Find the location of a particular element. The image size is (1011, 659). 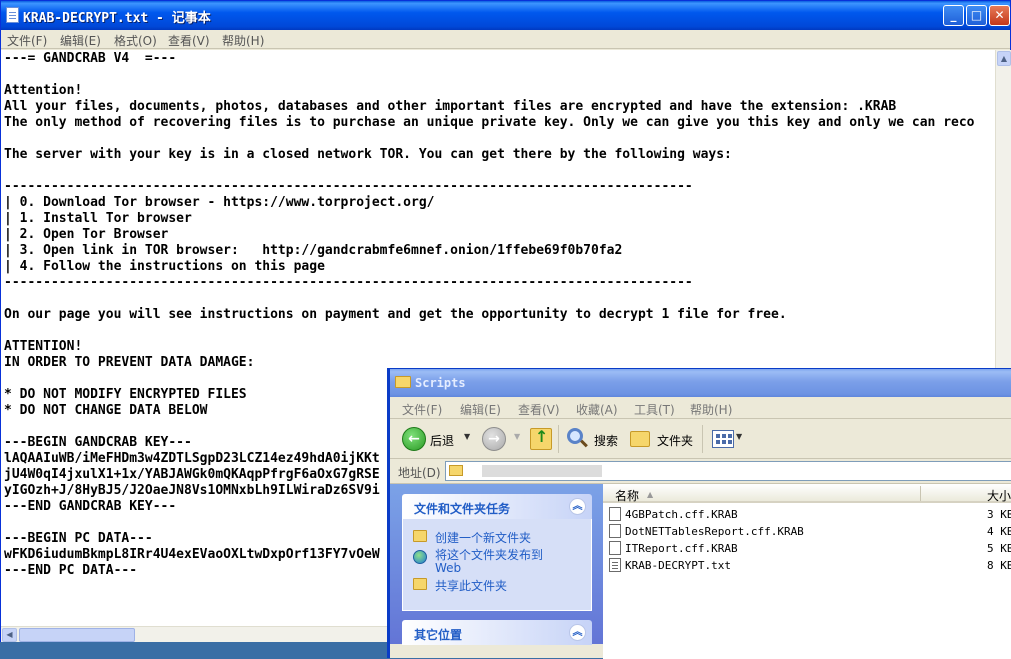

file-folder-tasks-title: 文件和文件夹任务 is located at coordinates (462, 509).